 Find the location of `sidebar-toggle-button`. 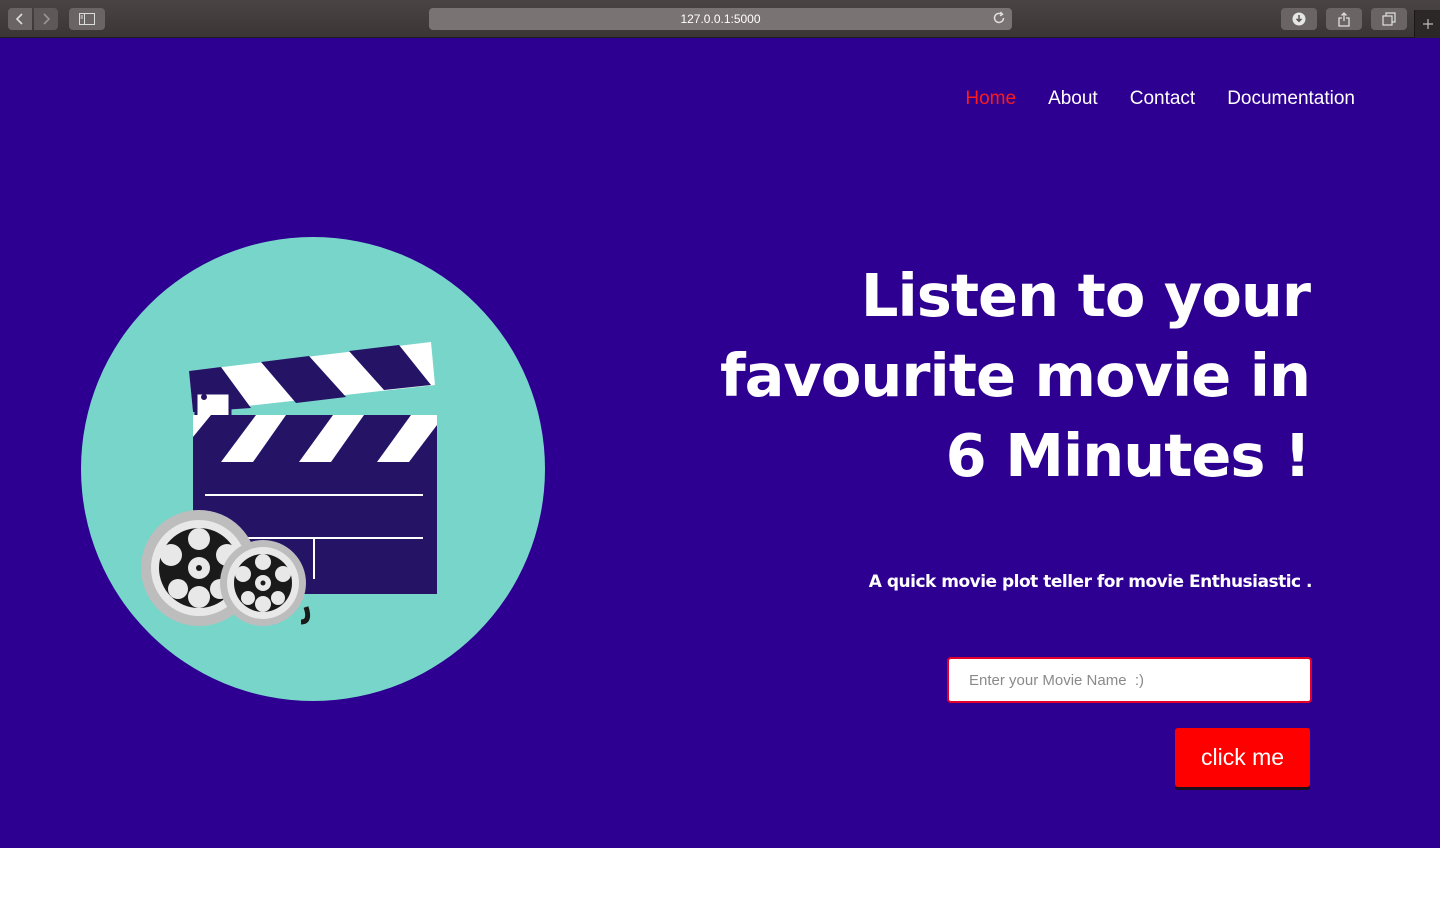

sidebar-toggle-button is located at coordinates (87, 19).